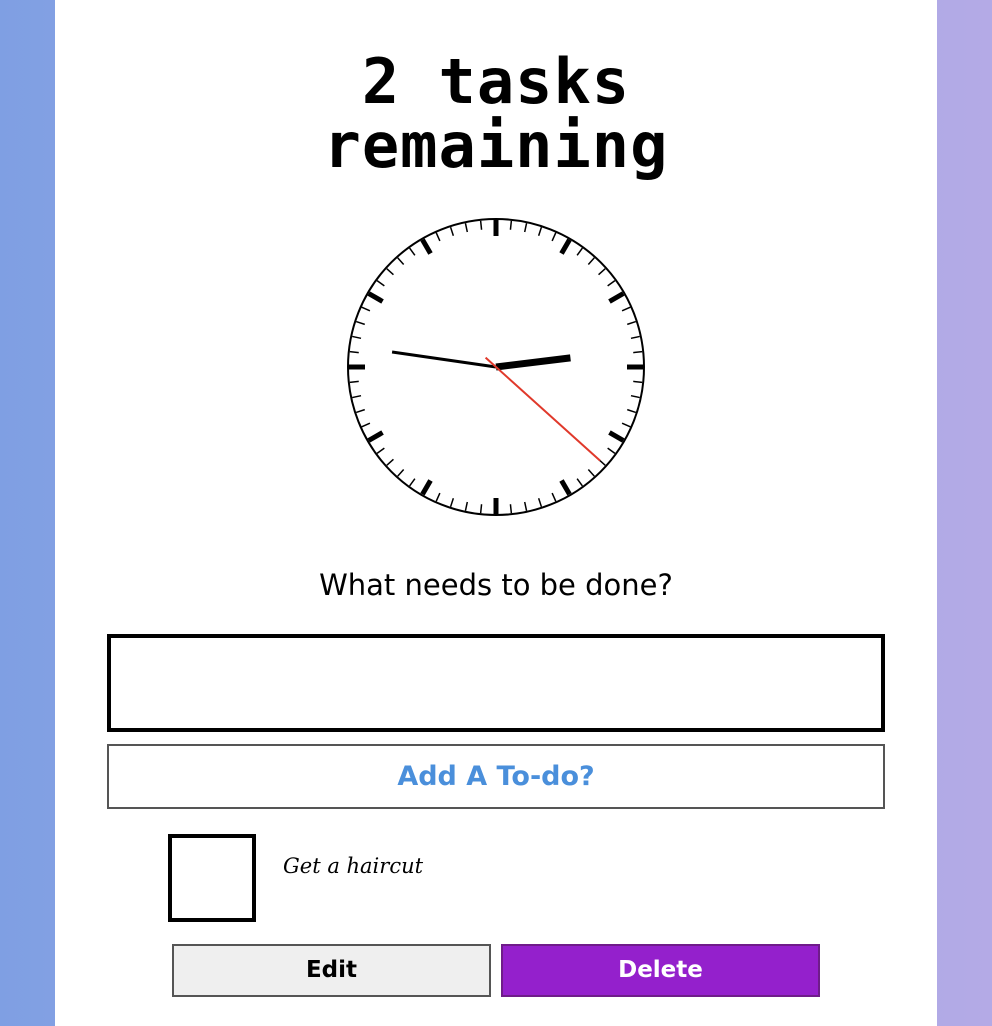 The height and width of the screenshot is (1026, 992). I want to click on title-line-remaining: remaining, so click(496, 145).